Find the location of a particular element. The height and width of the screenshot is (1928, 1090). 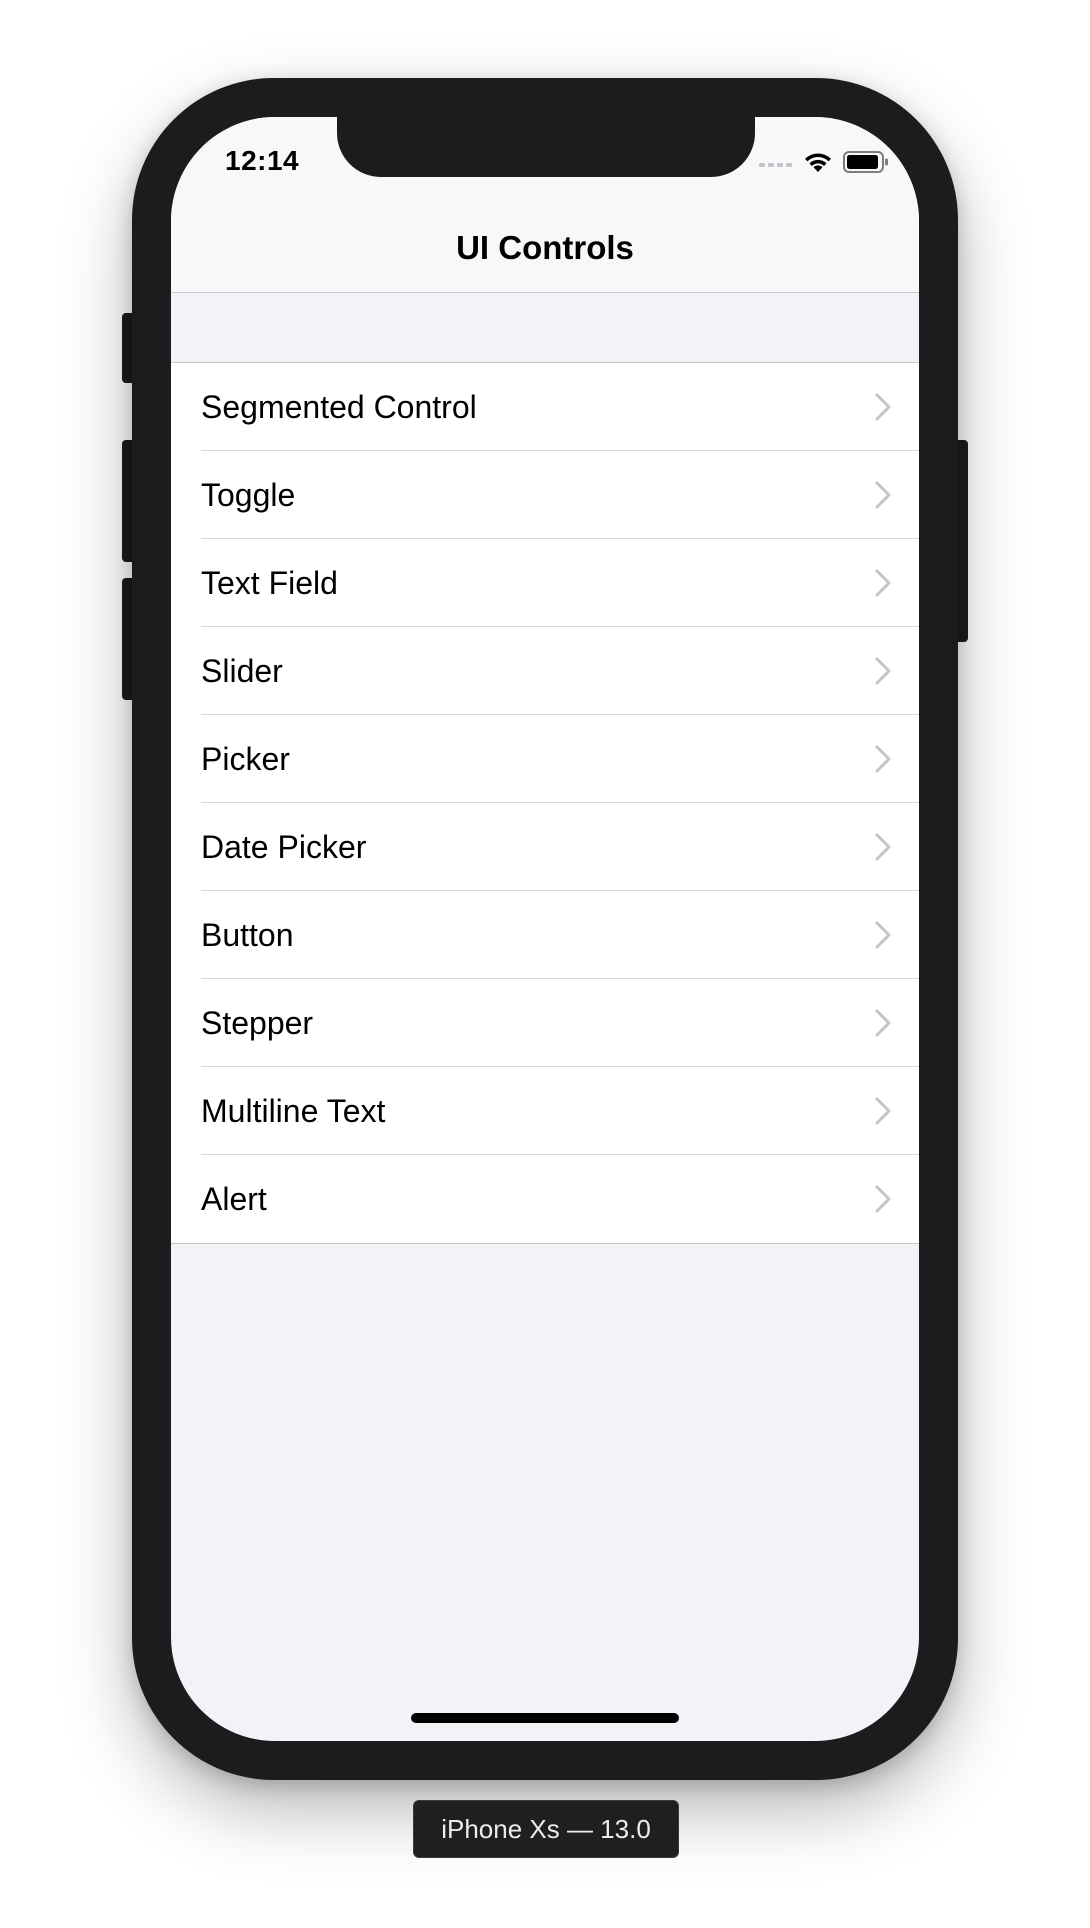

page-title: UI Controls is located at coordinates (545, 247).